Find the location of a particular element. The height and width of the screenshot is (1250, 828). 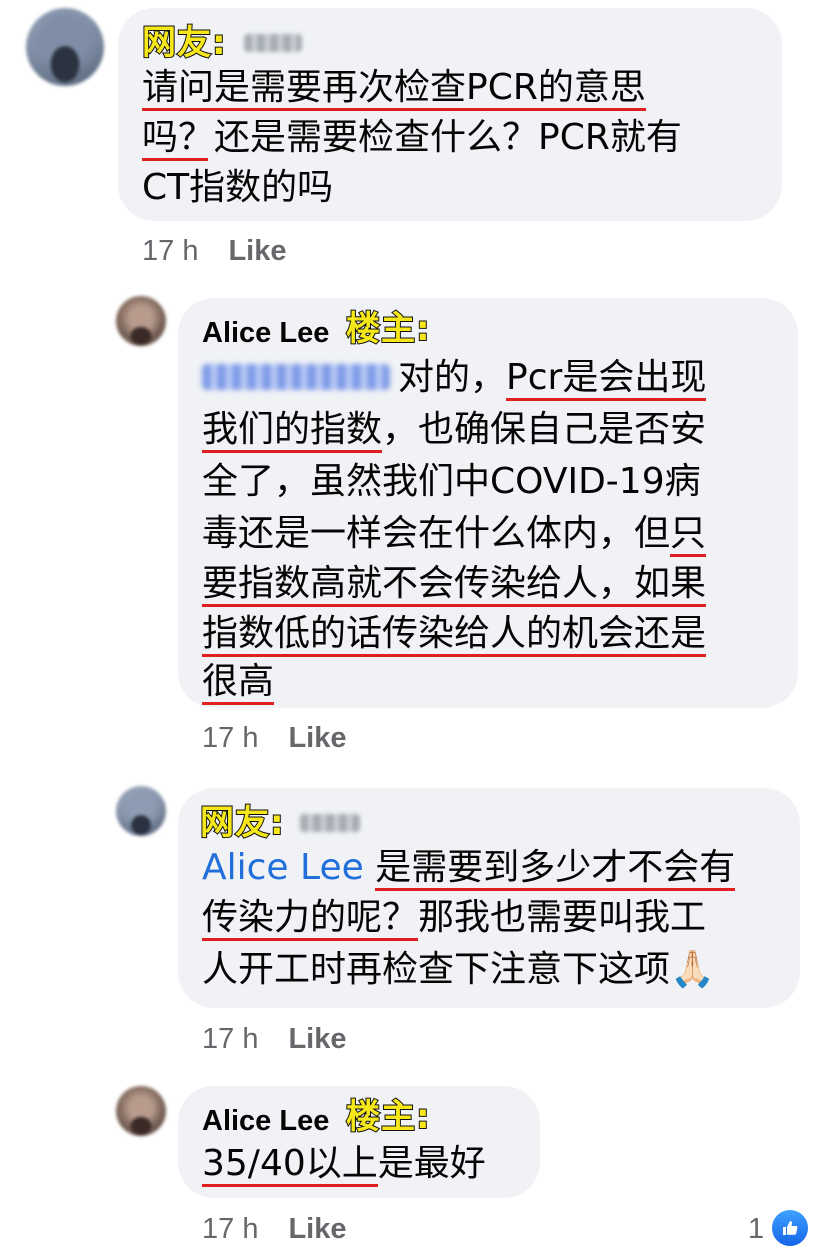

reaction-count: 1 is located at coordinates (756, 1229).